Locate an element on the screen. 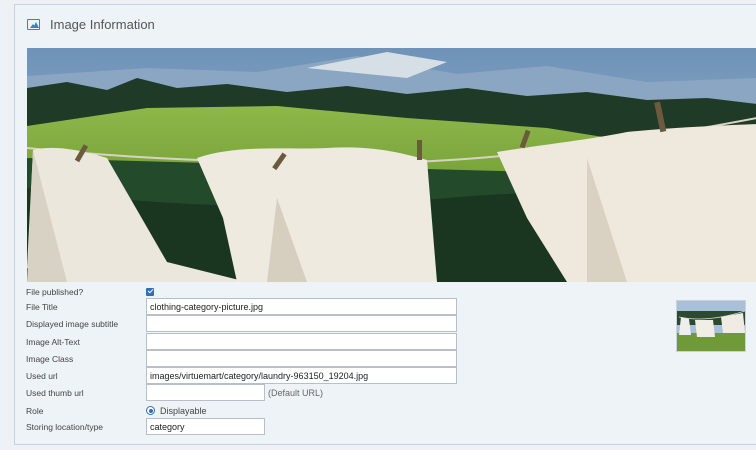  laundry-thumbnail is located at coordinates (711, 326).